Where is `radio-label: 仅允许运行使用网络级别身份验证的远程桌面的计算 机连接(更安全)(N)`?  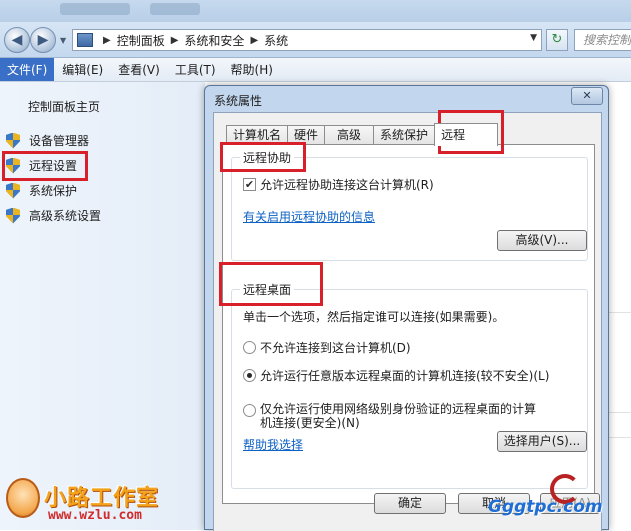 radio-label: 仅允许运行使用网络级别身份验证的远程桌面的计算 机连接(更安全)(N) is located at coordinates (398, 416).